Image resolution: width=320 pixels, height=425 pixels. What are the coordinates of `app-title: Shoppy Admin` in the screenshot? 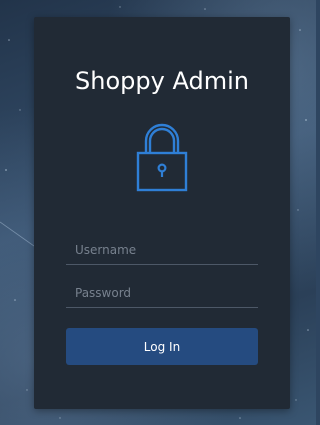 It's located at (162, 81).